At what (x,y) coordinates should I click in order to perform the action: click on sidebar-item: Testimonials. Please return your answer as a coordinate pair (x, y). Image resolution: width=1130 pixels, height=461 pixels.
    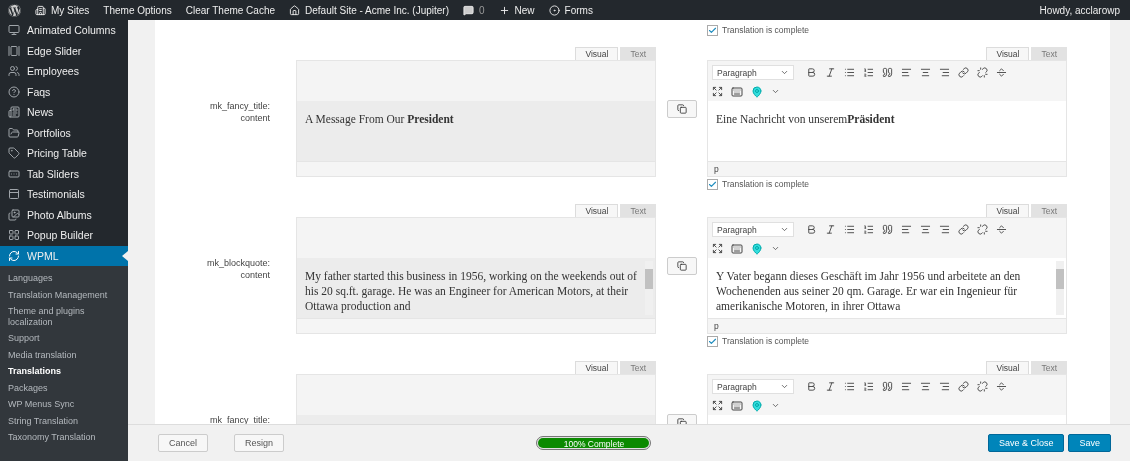
    Looking at the image, I should click on (64, 194).